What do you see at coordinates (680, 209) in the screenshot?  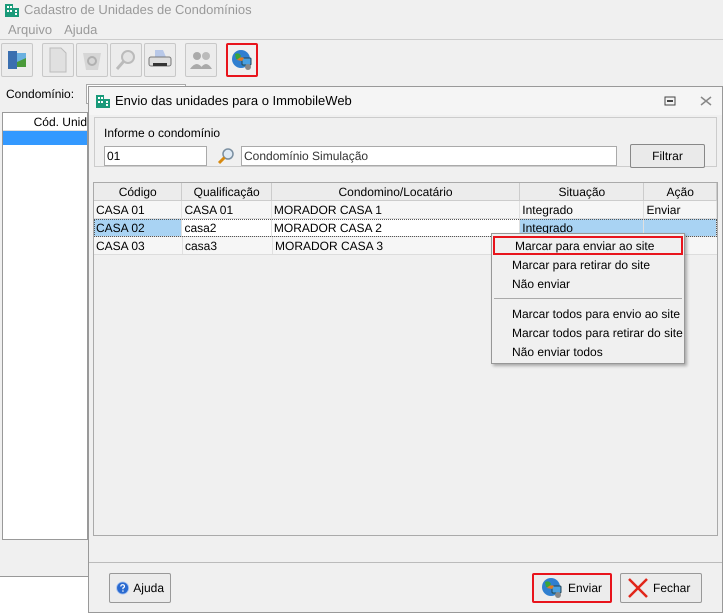 I see `table-cell: Enviar` at bounding box center [680, 209].